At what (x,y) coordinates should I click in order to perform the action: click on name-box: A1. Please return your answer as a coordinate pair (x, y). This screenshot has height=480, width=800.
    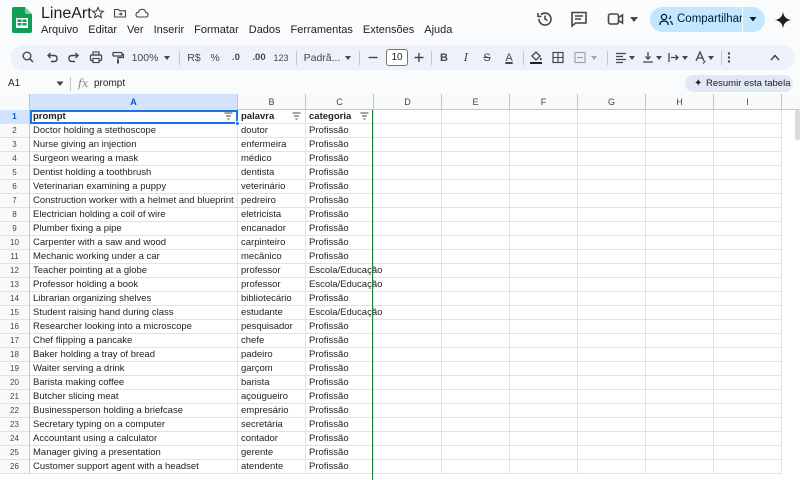
    Looking at the image, I should click on (14, 83).